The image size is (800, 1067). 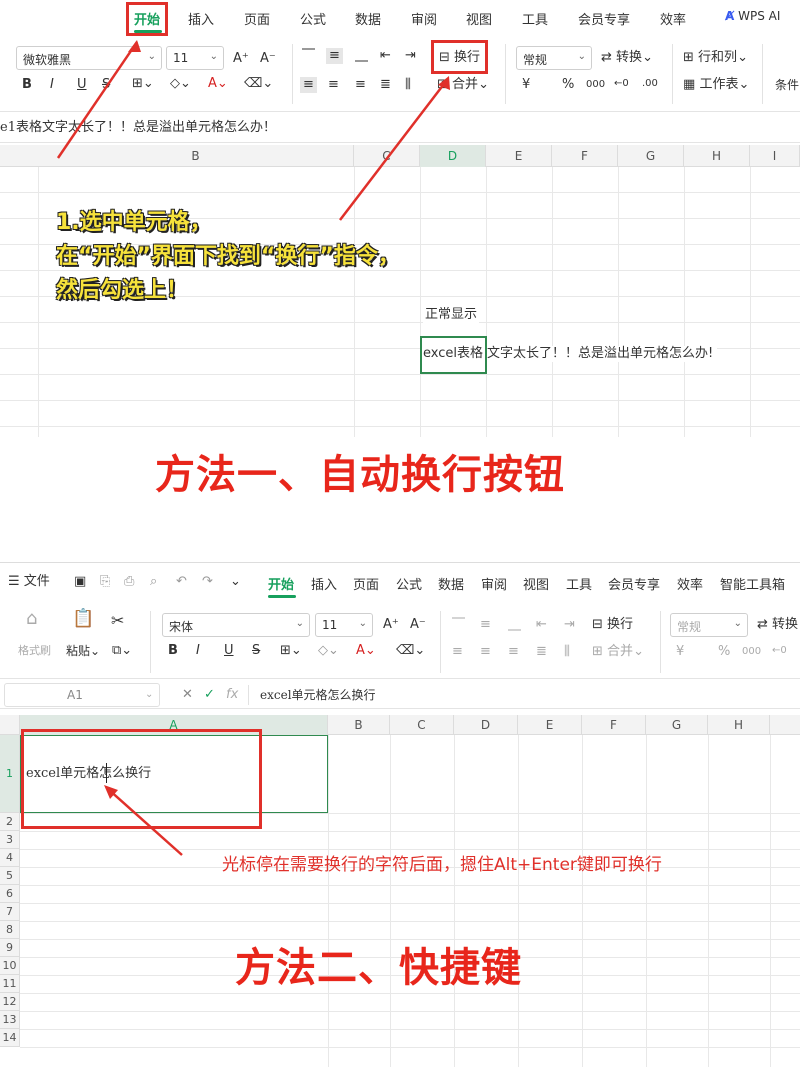 What do you see at coordinates (378, 968) in the screenshot?
I see `method-two-title: 方法二、快捷键` at bounding box center [378, 968].